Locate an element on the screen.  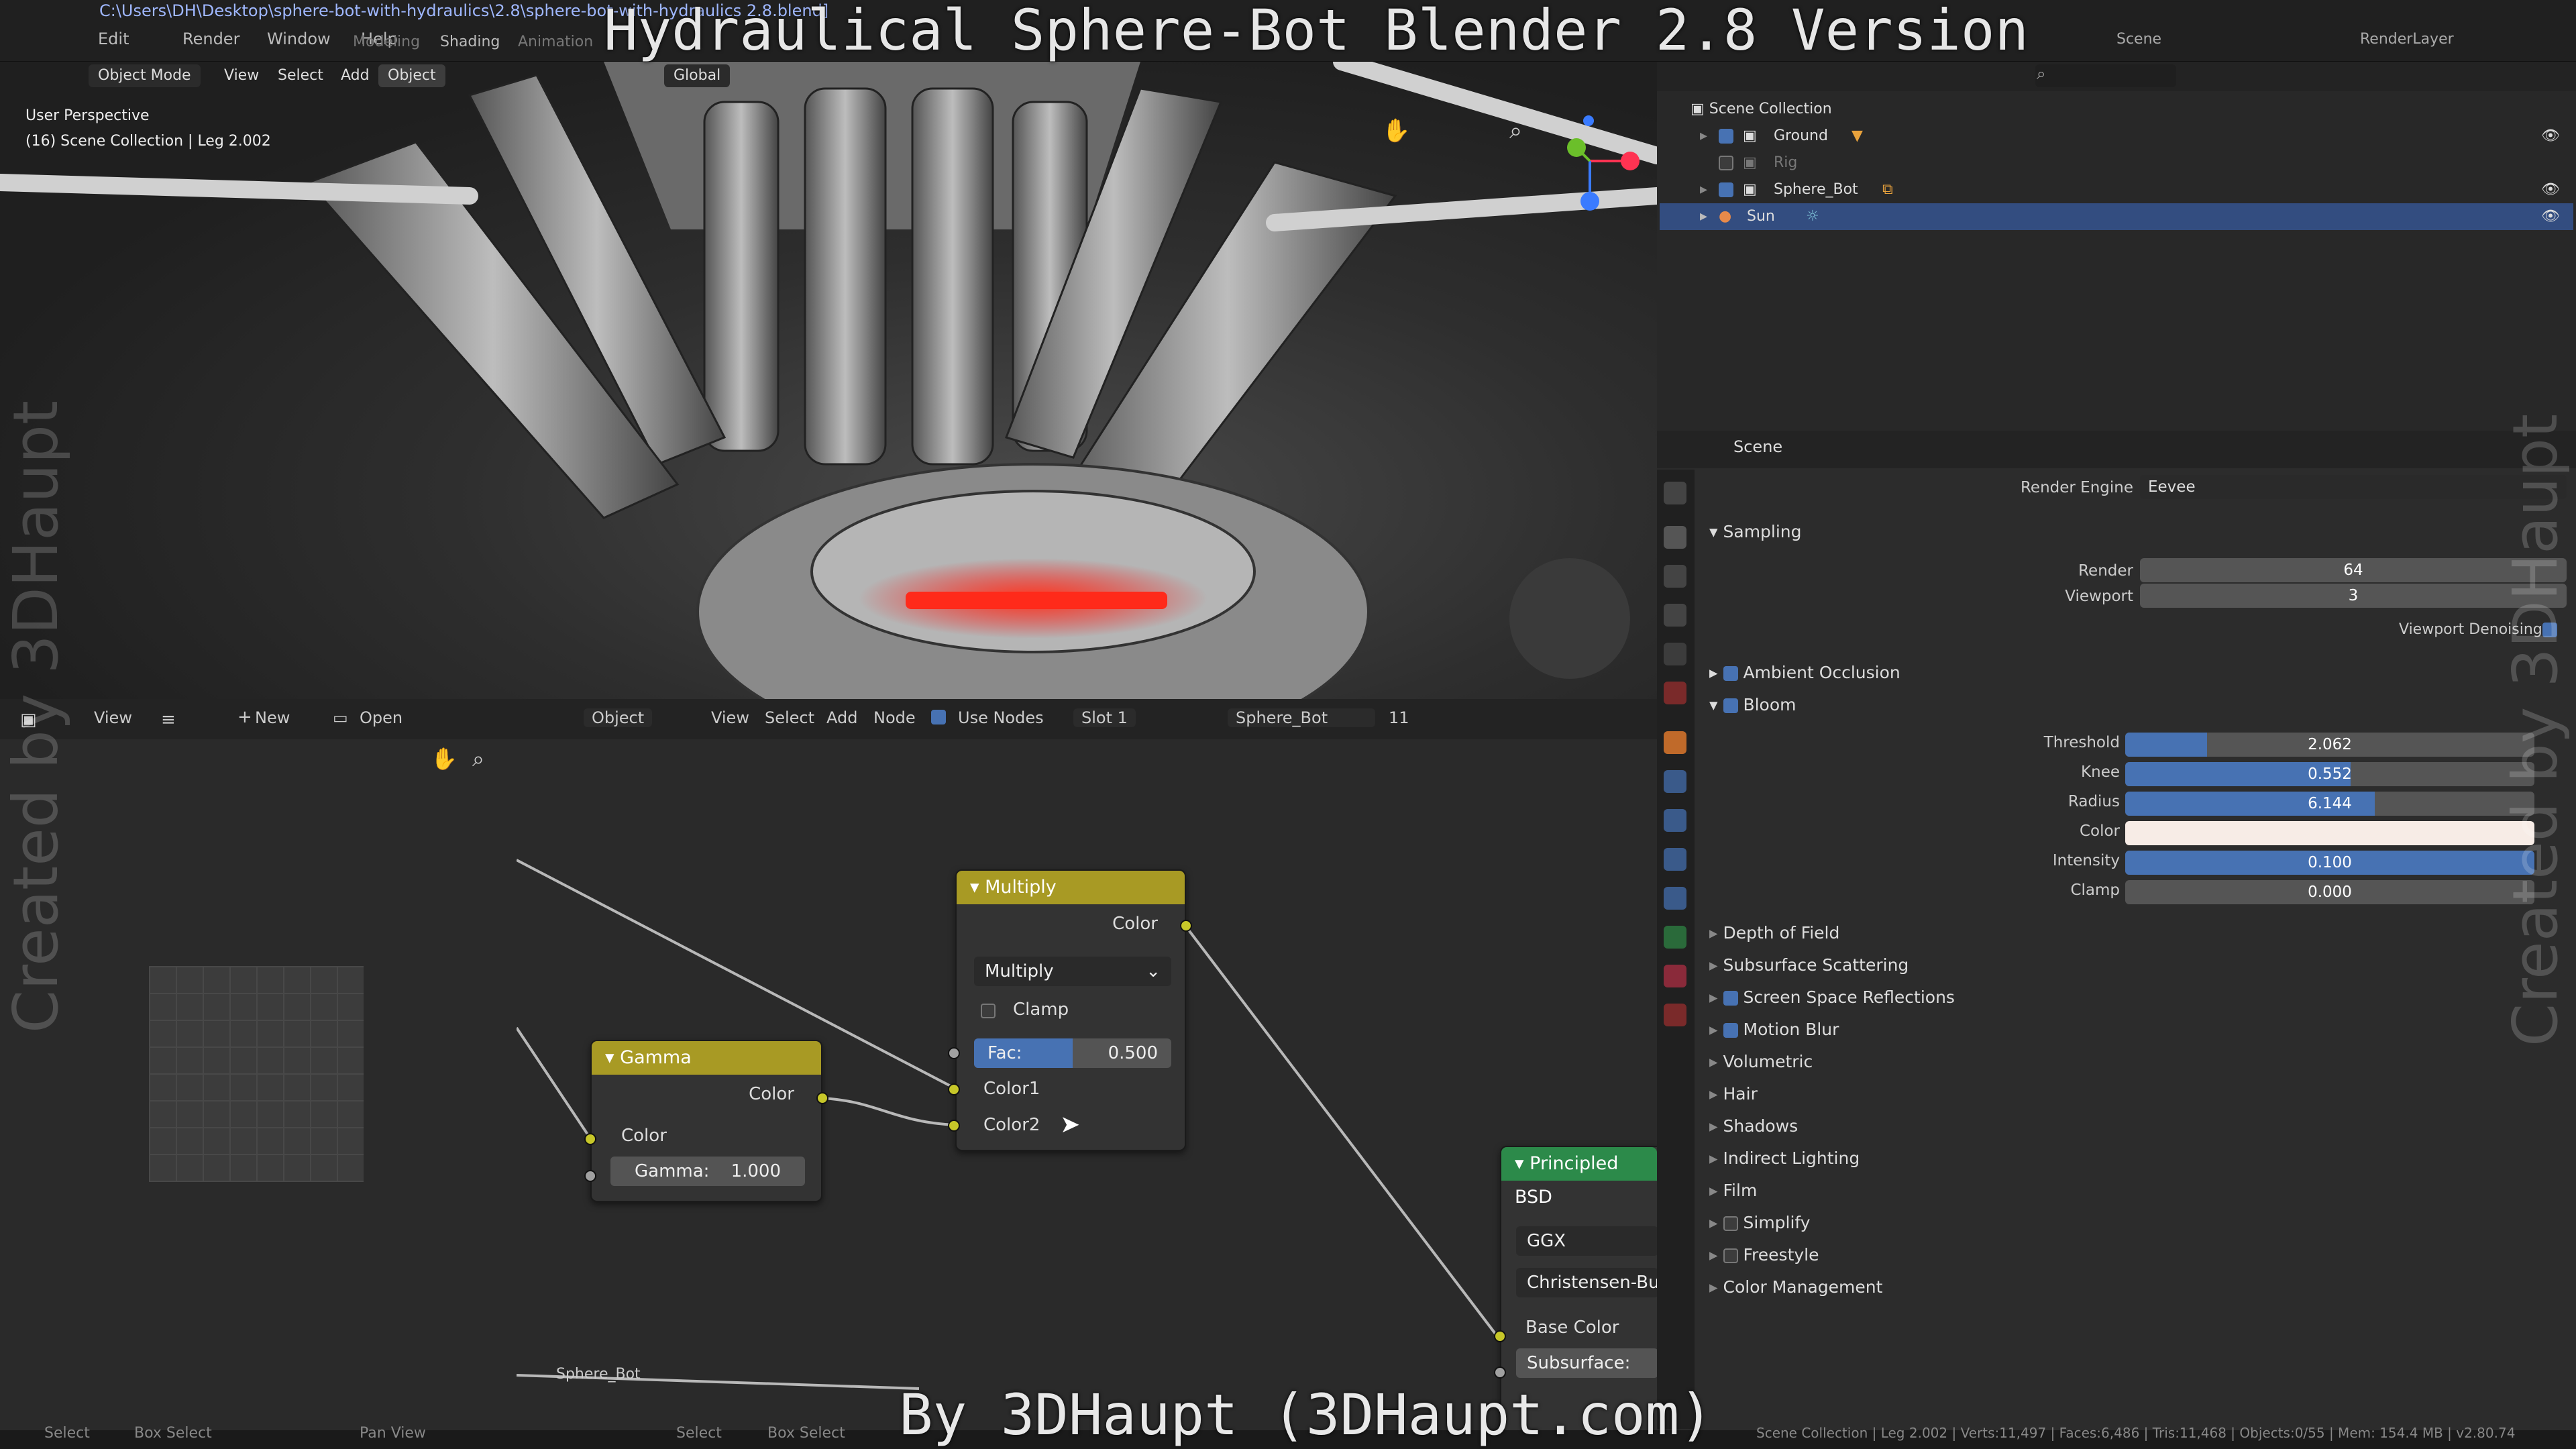
node-menu-view: View is located at coordinates (730, 717).